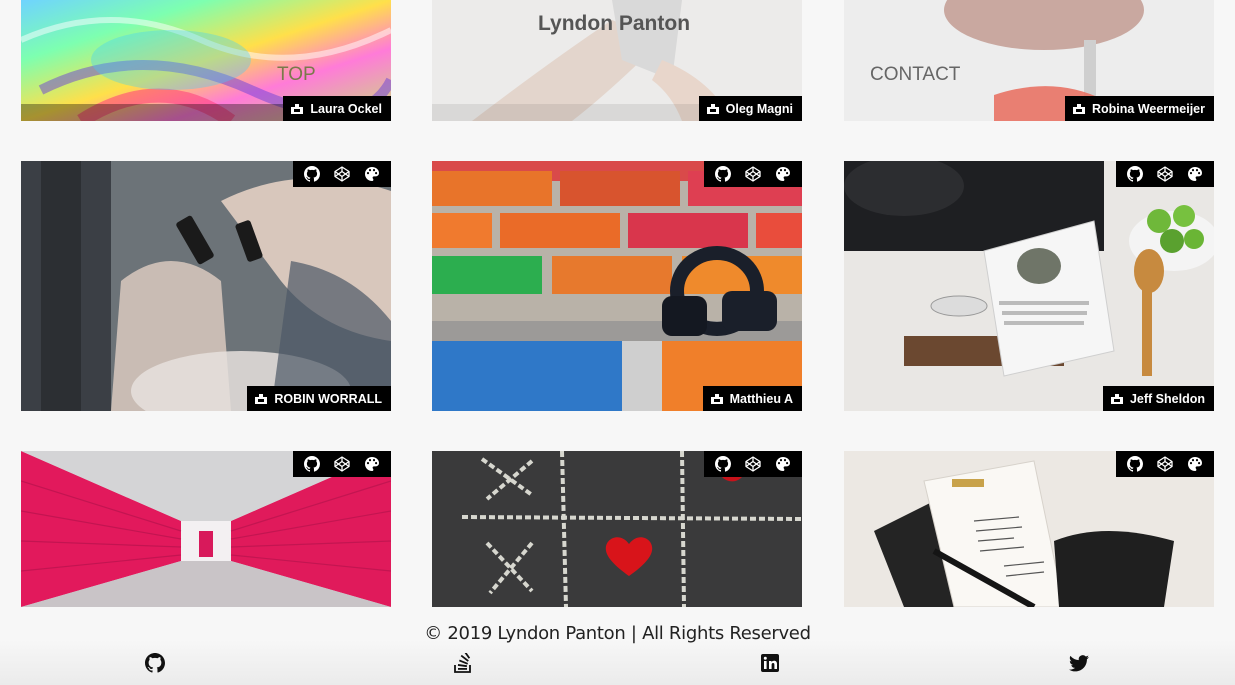 Image resolution: width=1235 pixels, height=685 pixels. What do you see at coordinates (206, 60) in the screenshot?
I see `photo-tile-rose: TOP Laura Ockel` at bounding box center [206, 60].